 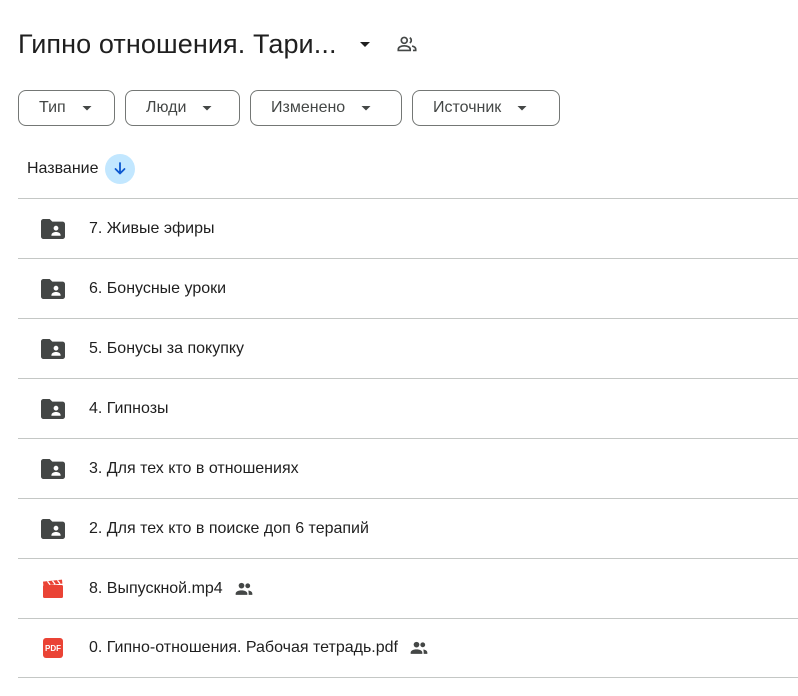 What do you see at coordinates (158, 288) in the screenshot?
I see `file-name: 6. Бонусные уроки` at bounding box center [158, 288].